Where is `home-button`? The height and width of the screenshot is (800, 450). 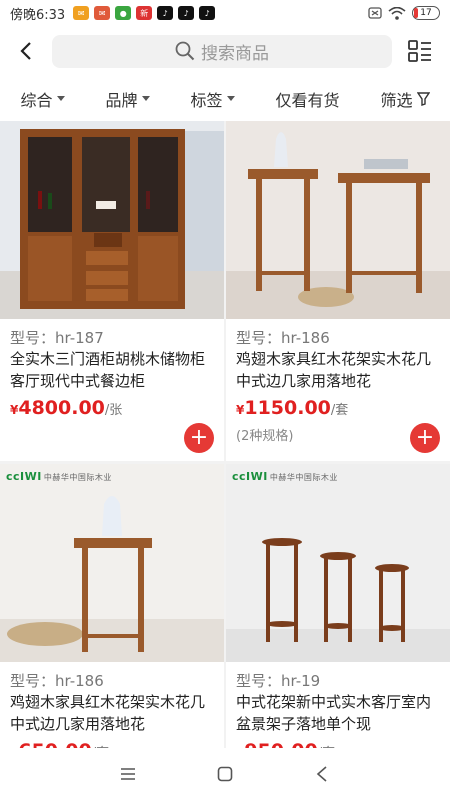
home-button is located at coordinates (225, 774).